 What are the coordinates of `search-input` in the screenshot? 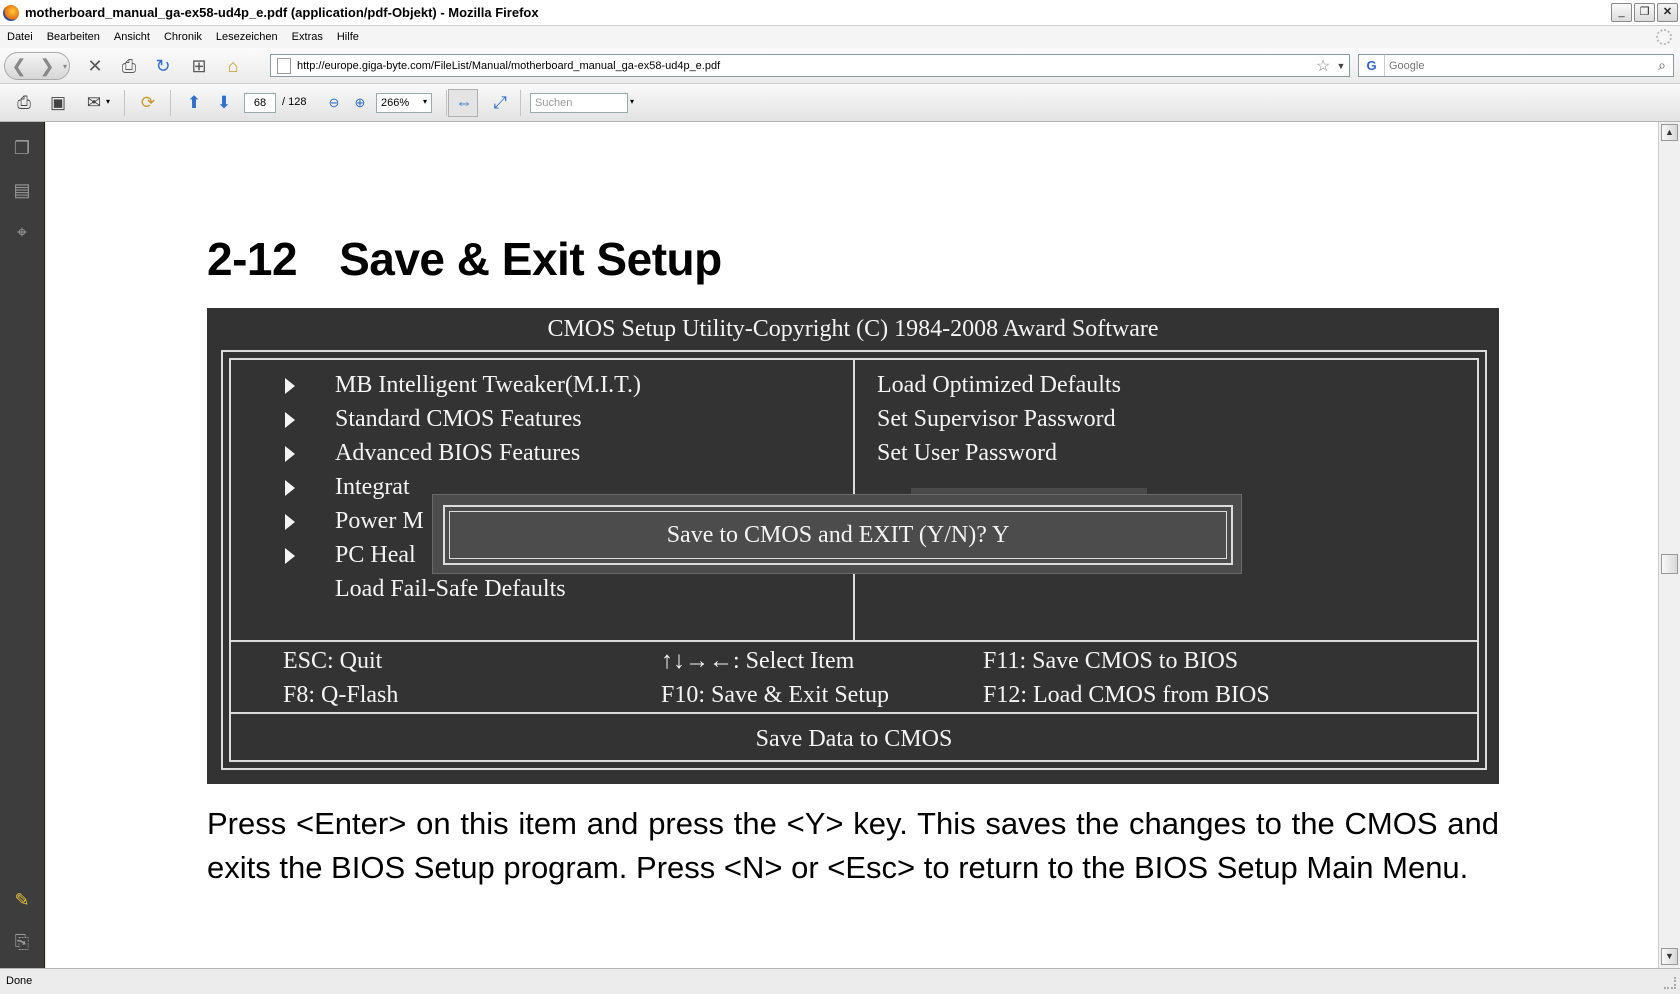 It's located at (1518, 65).